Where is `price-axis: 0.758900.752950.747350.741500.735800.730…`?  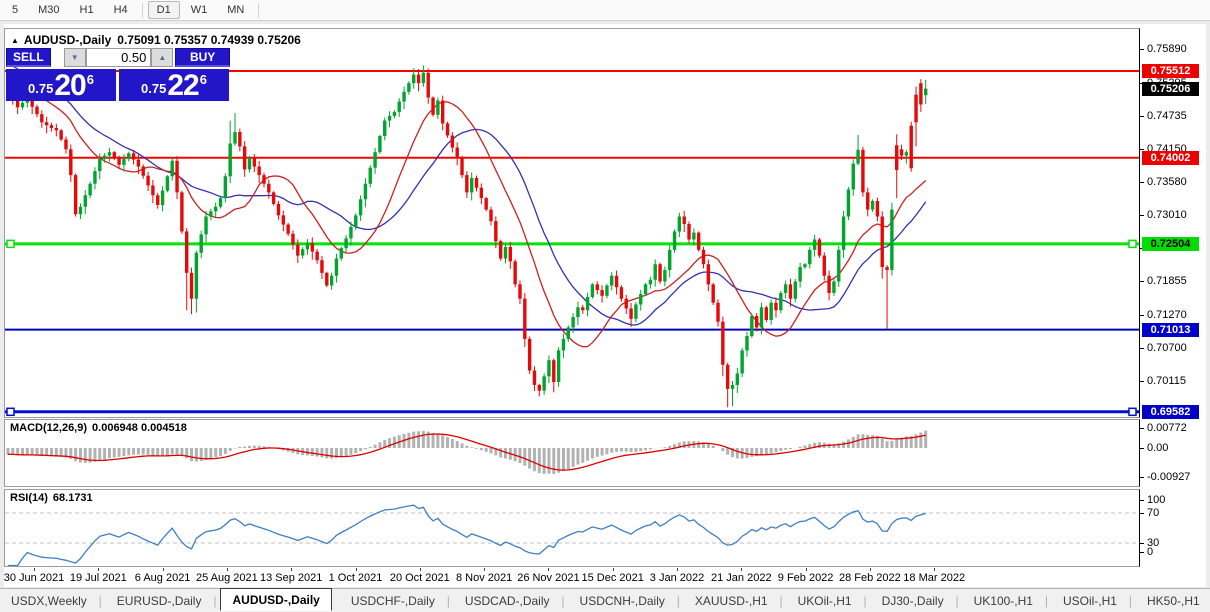
price-axis: 0.758900.752950.747350.741500.735800.730… is located at coordinates (1173, 305).